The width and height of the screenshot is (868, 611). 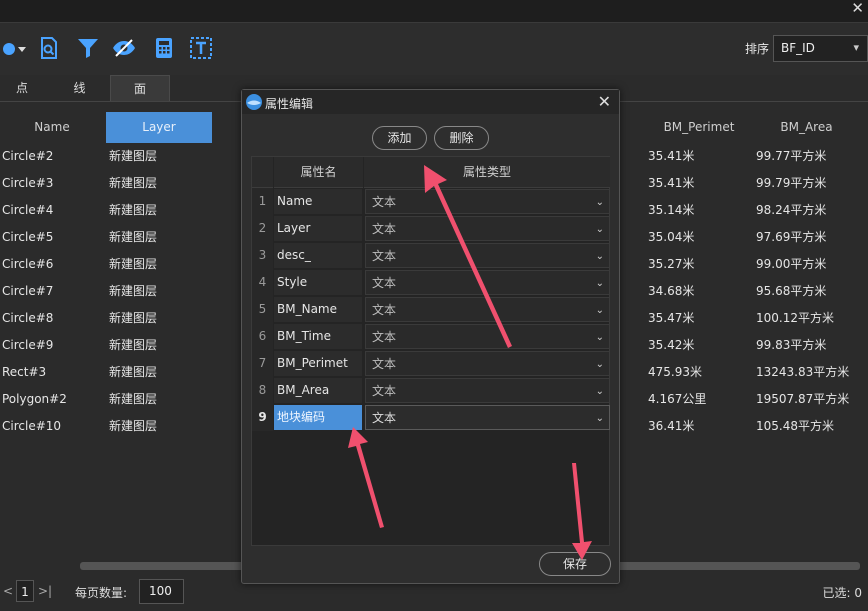 I want to click on annotation-arrow-save, so click(x=582, y=511).